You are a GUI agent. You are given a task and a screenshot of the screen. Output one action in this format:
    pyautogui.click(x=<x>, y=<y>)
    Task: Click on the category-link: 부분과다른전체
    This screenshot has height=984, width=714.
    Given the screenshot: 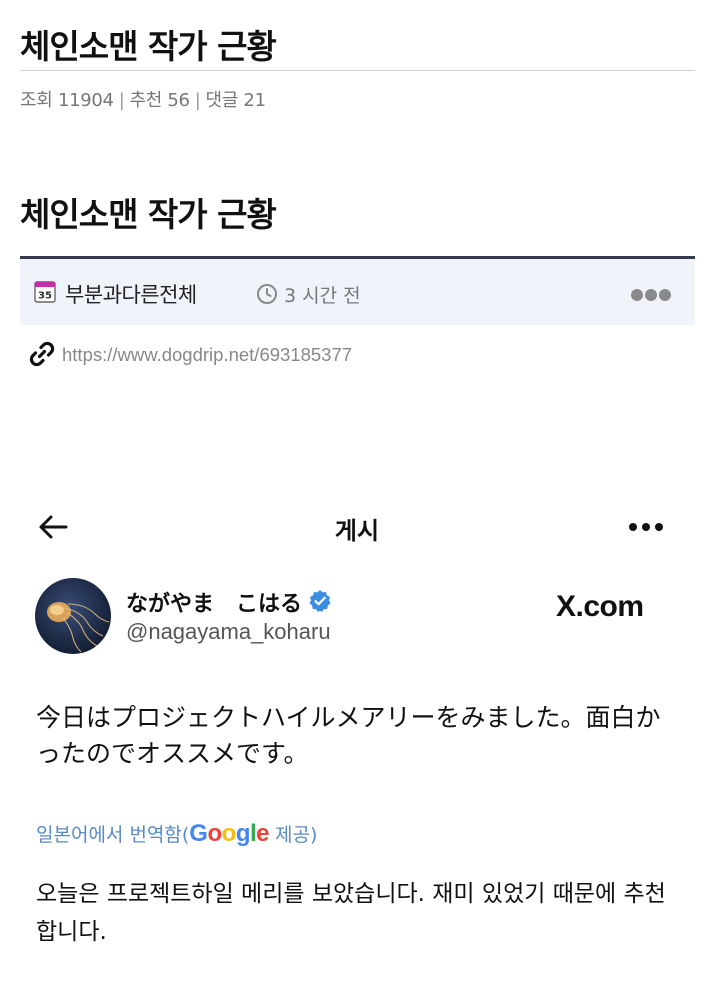 What is the action you would take?
    pyautogui.click(x=131, y=294)
    